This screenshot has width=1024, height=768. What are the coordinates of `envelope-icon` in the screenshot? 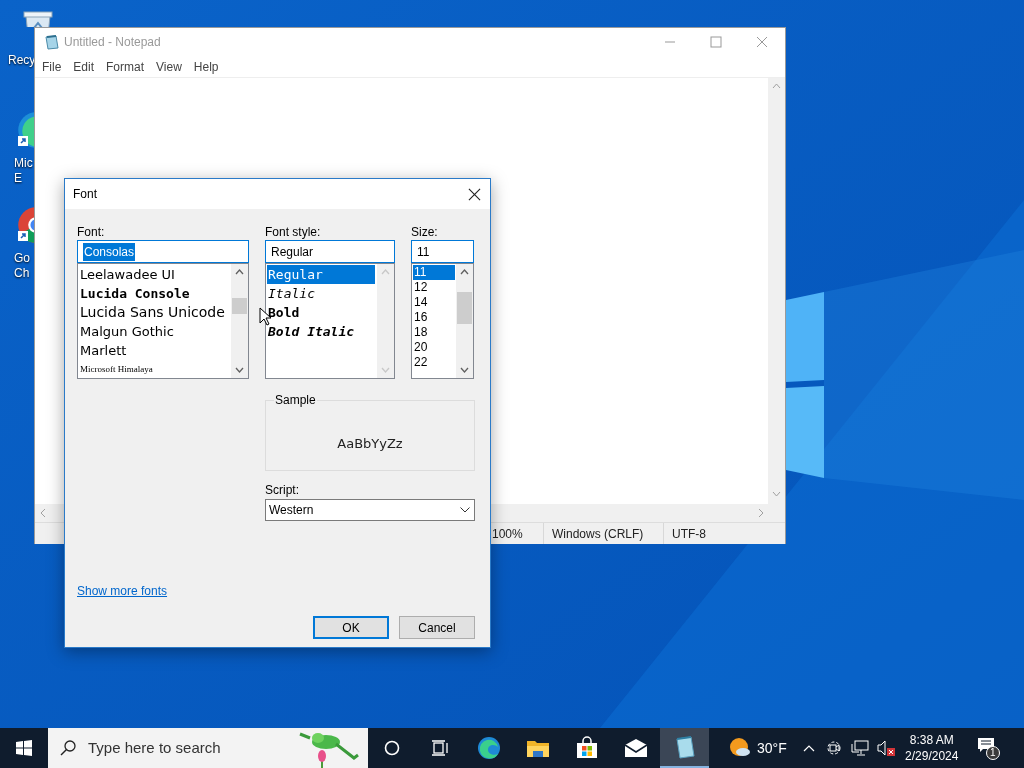 It's located at (635, 748).